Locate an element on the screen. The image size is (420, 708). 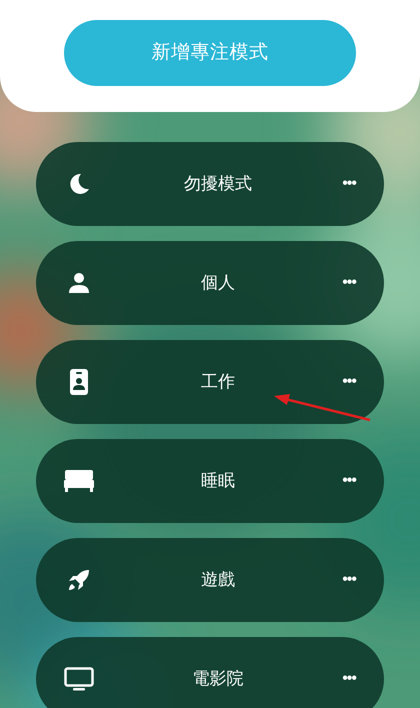
badge-icon is located at coordinates (79, 382).